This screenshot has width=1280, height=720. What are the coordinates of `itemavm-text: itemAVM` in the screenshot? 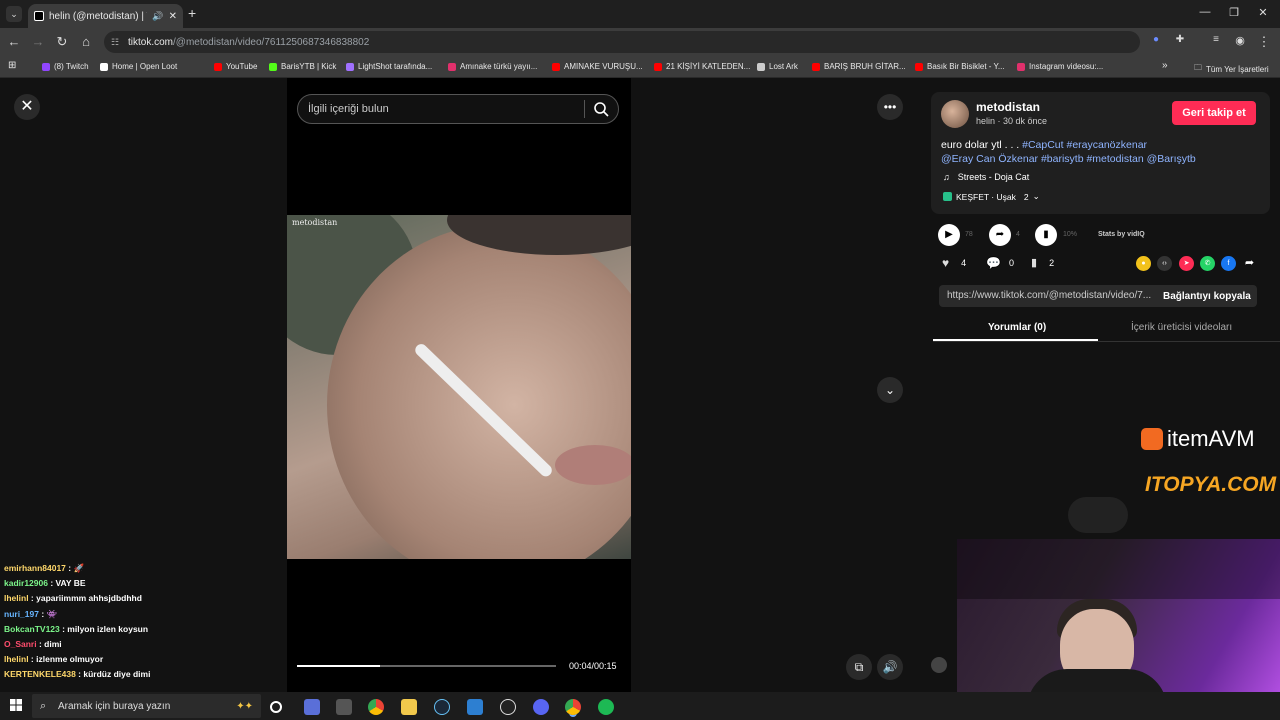 It's located at (1211, 438).